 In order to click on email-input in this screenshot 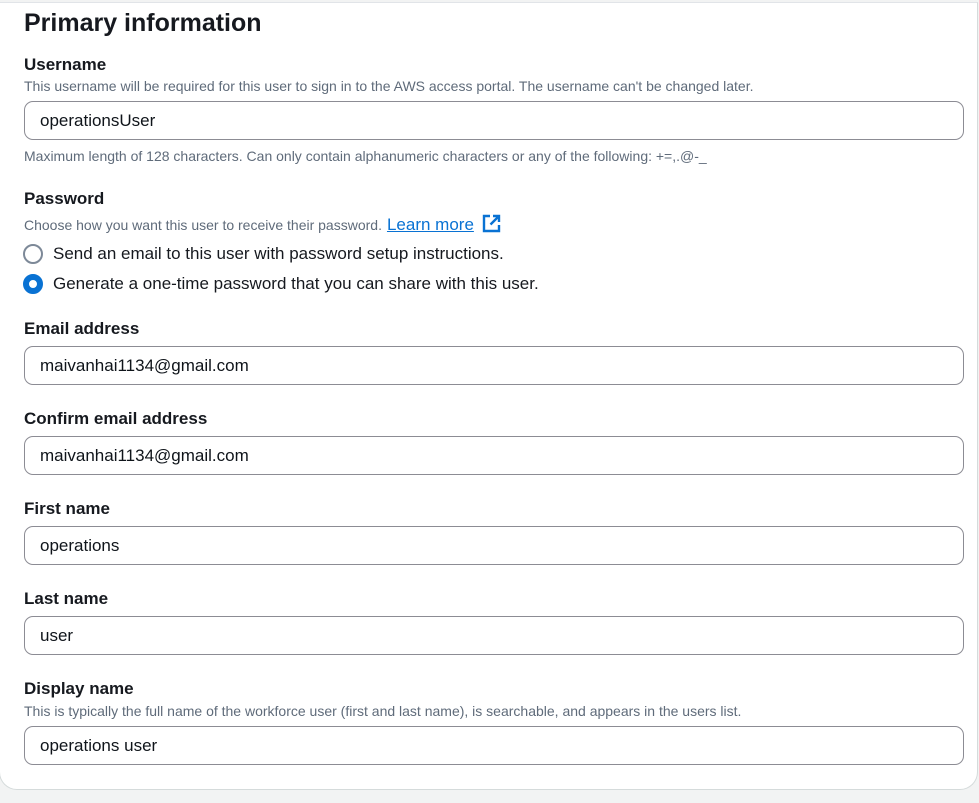, I will do `click(494, 365)`.